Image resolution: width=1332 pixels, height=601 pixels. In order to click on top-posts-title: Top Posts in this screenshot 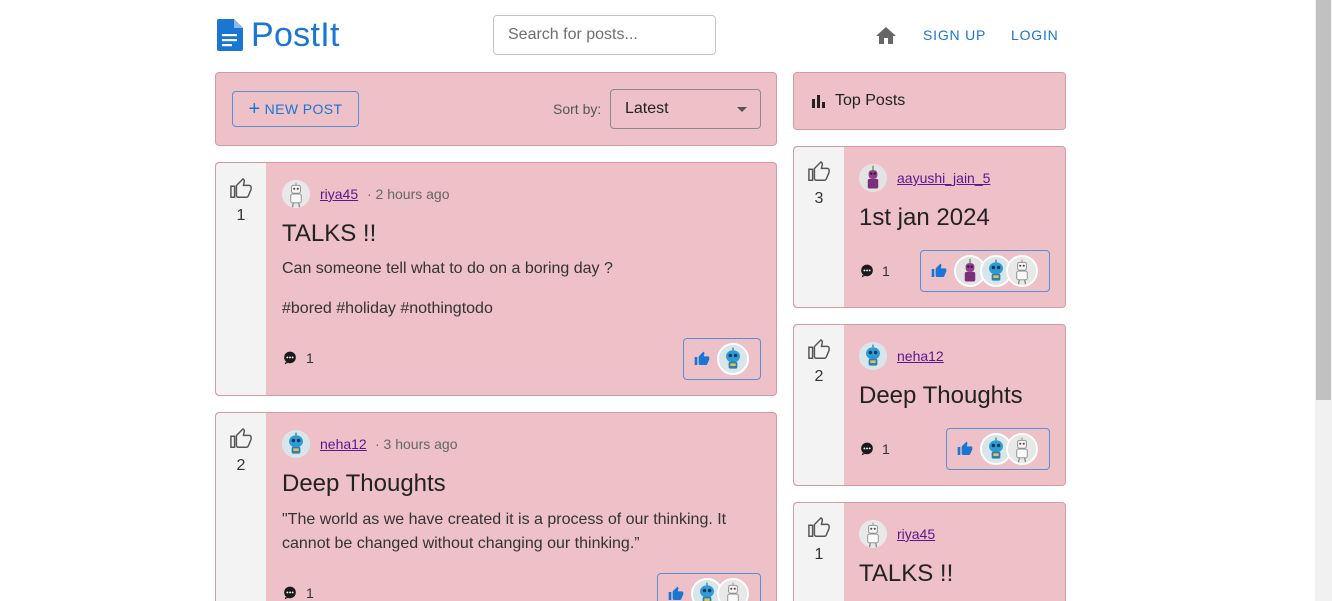, I will do `click(870, 100)`.